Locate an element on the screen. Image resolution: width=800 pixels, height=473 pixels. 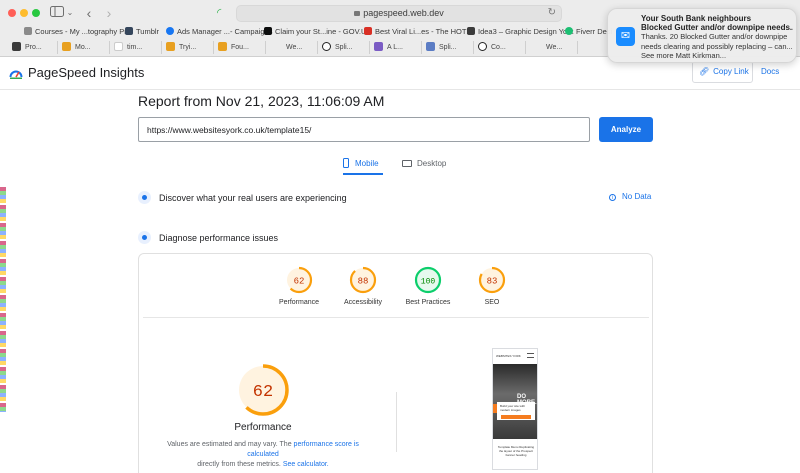
loading-spinner-icon: ◜ is located at coordinates (219, 13).